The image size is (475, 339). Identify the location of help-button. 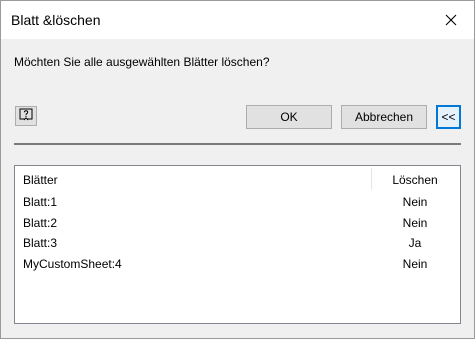
(26, 116).